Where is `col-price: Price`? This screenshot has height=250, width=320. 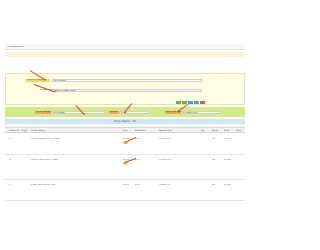
col-price: Price is located at coordinates (125, 131).